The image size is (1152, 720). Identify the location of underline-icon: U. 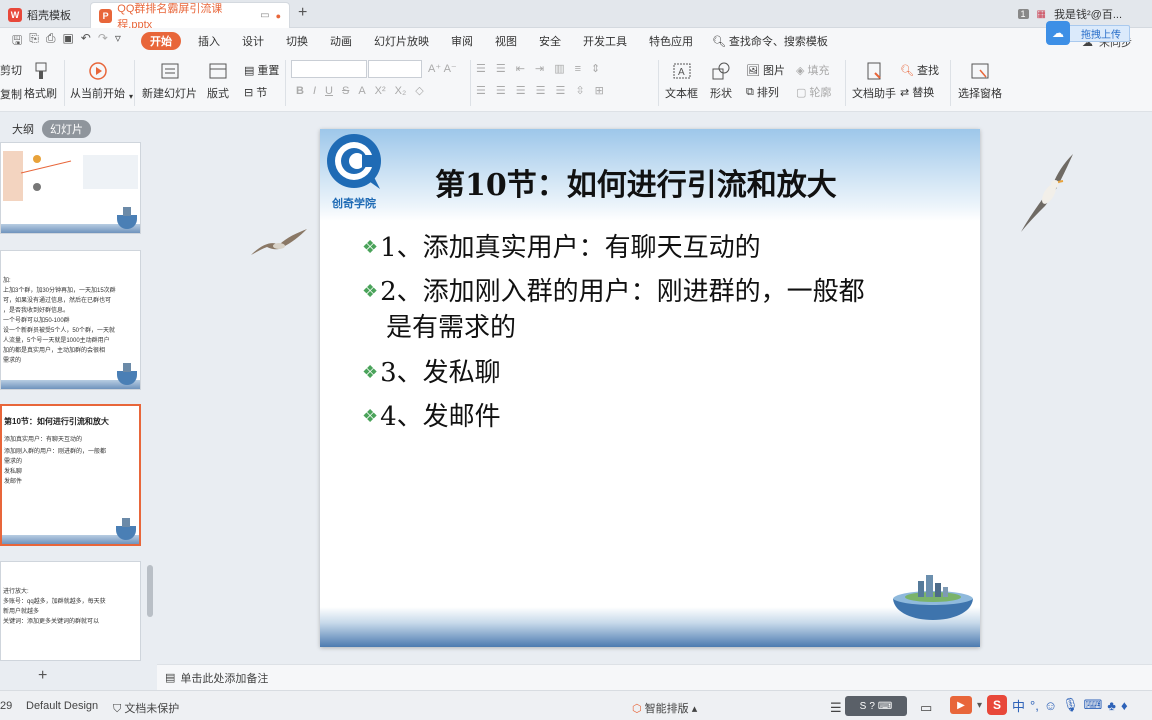
(329, 91).